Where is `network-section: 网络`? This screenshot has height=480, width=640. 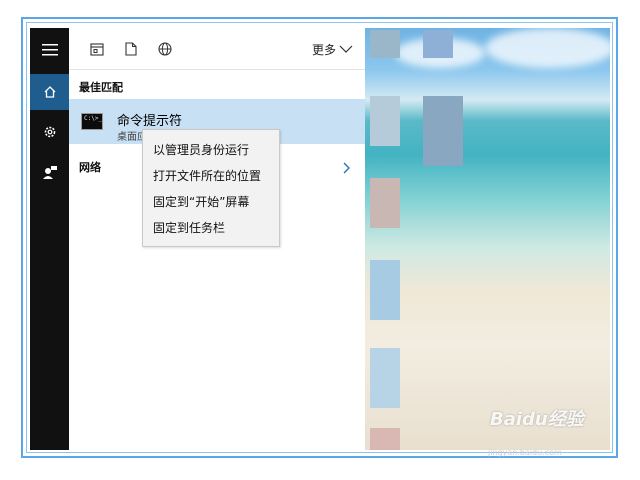 network-section: 网络 is located at coordinates (90, 167).